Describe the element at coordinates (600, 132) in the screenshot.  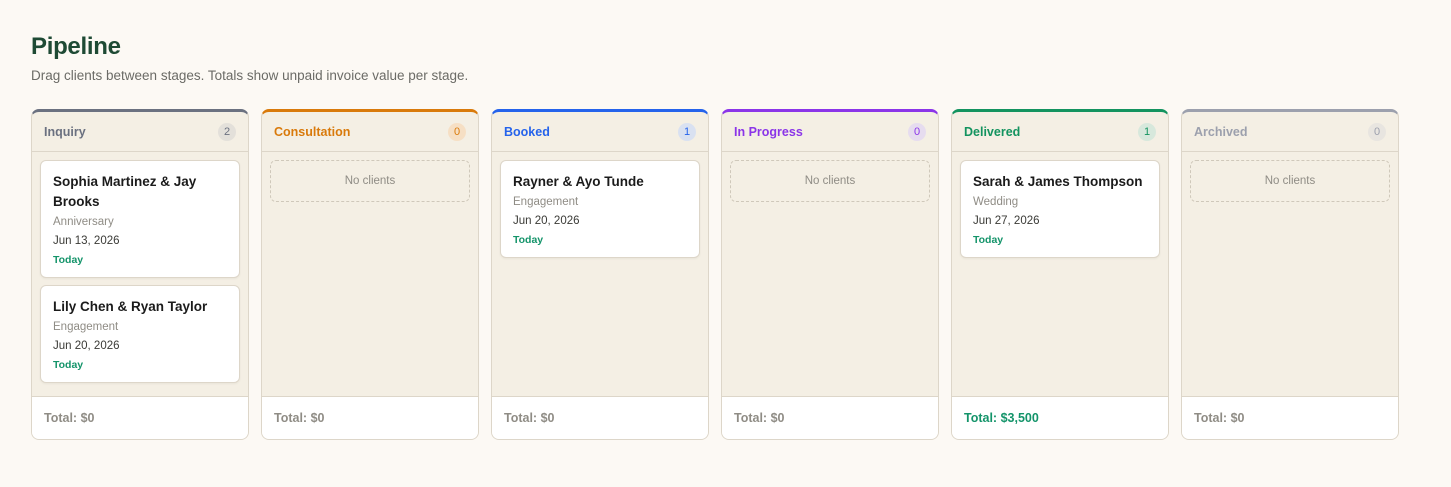
I see `stage-header: Booked 1` at that location.